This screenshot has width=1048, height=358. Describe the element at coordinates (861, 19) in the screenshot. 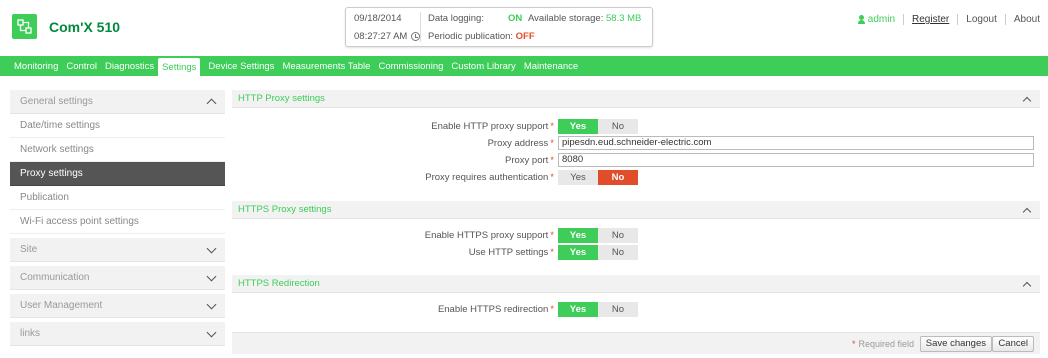

I see `user-icon` at that location.